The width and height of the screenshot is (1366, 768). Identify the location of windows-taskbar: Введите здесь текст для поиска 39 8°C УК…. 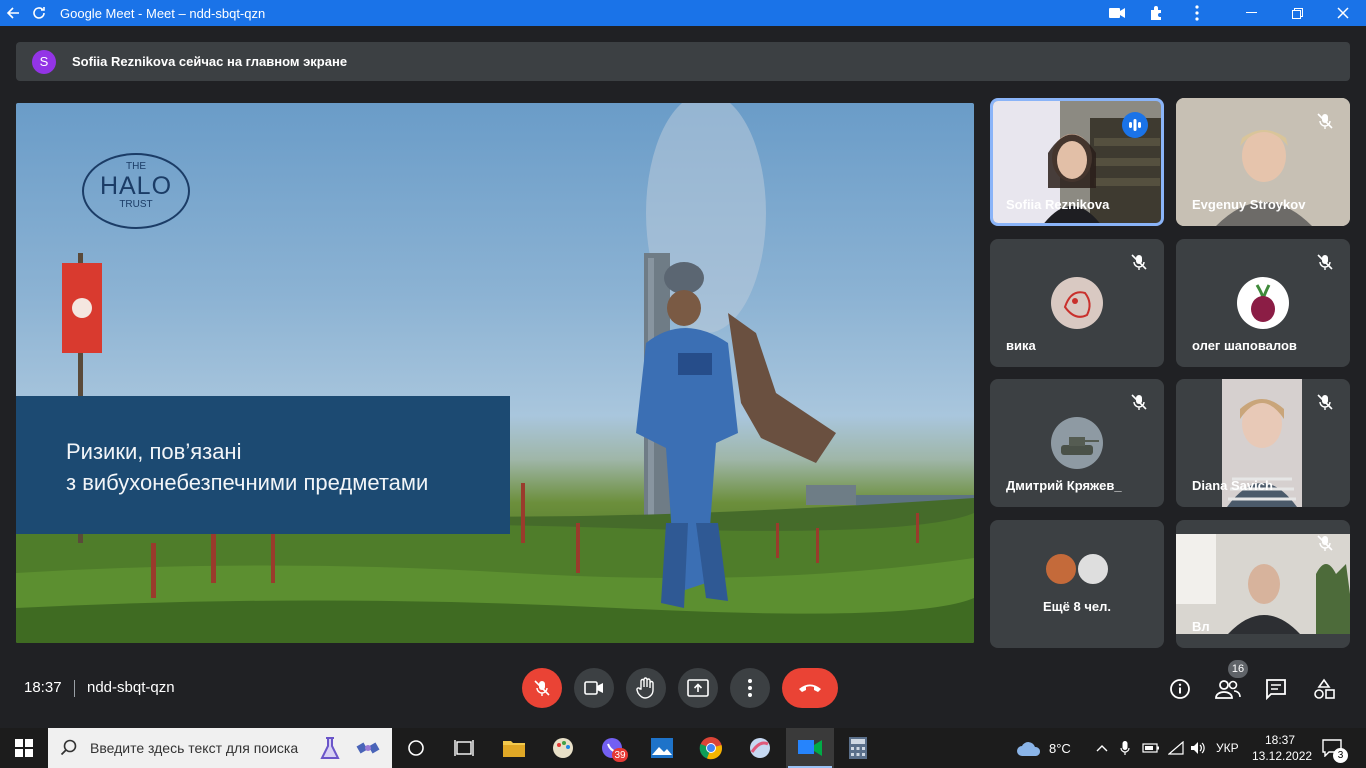
(683, 748).